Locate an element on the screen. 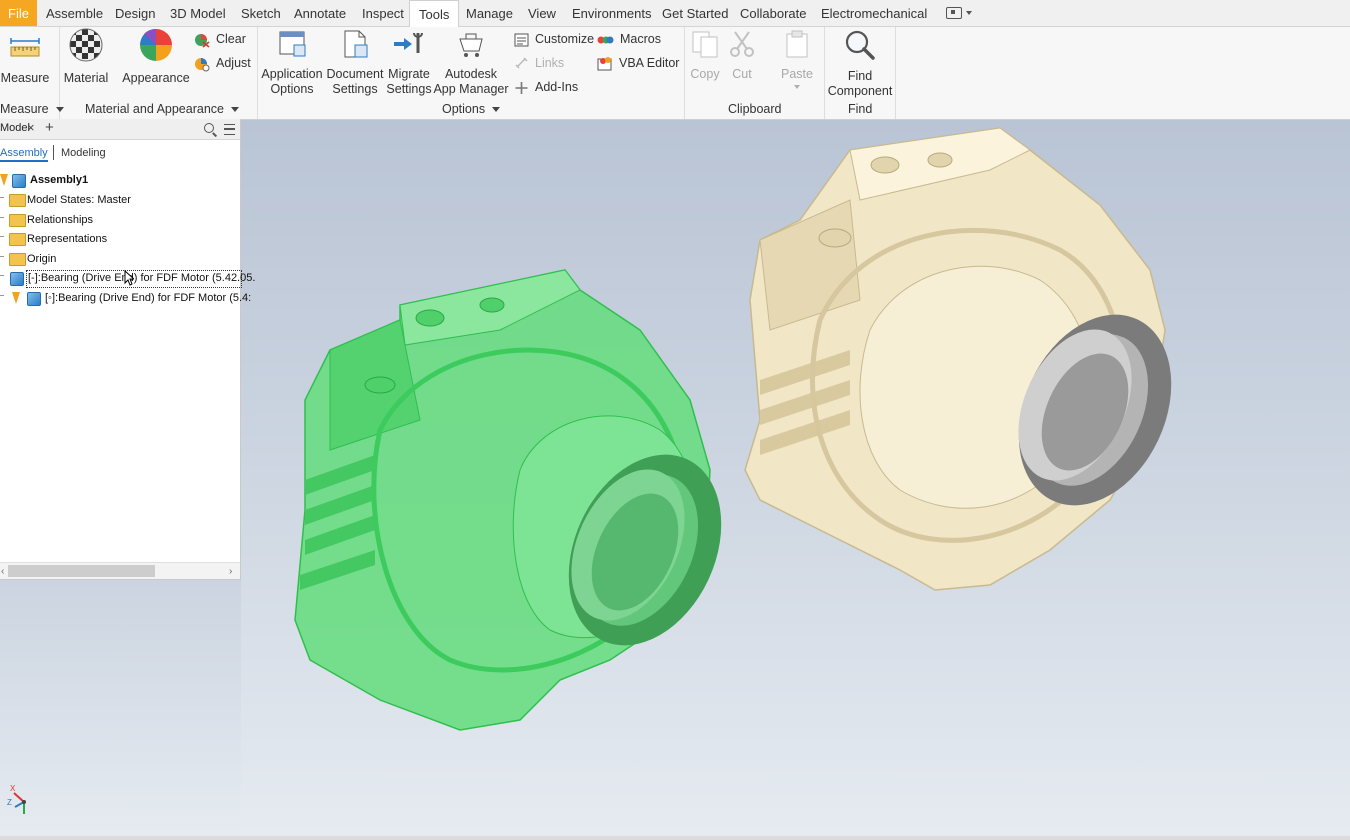 This screenshot has width=1350, height=840. vba-editor-button: VBA Editor is located at coordinates (638, 63).